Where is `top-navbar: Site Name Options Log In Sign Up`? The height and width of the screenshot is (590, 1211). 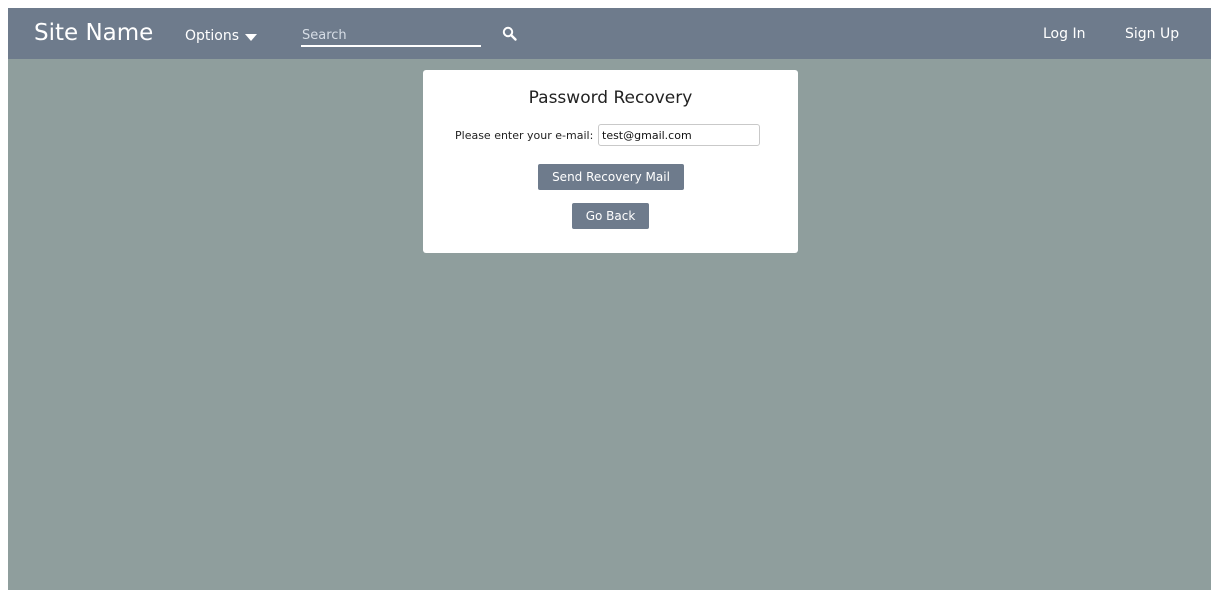
top-navbar: Site Name Options Log In Sign Up is located at coordinates (609, 33).